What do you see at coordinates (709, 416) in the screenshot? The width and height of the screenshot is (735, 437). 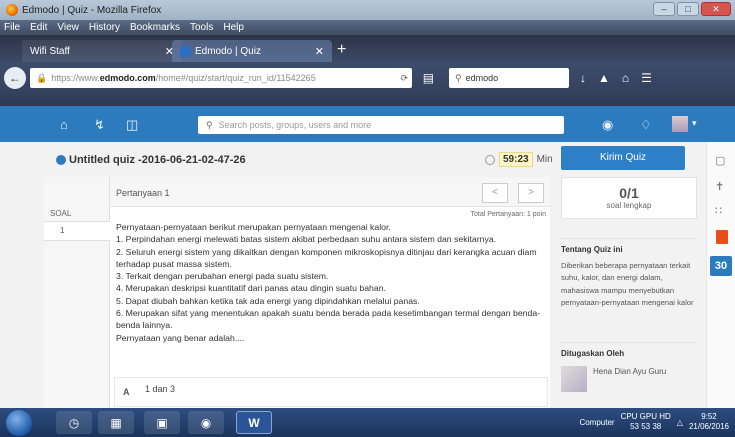 I see `clock-time: 9:52` at bounding box center [709, 416].